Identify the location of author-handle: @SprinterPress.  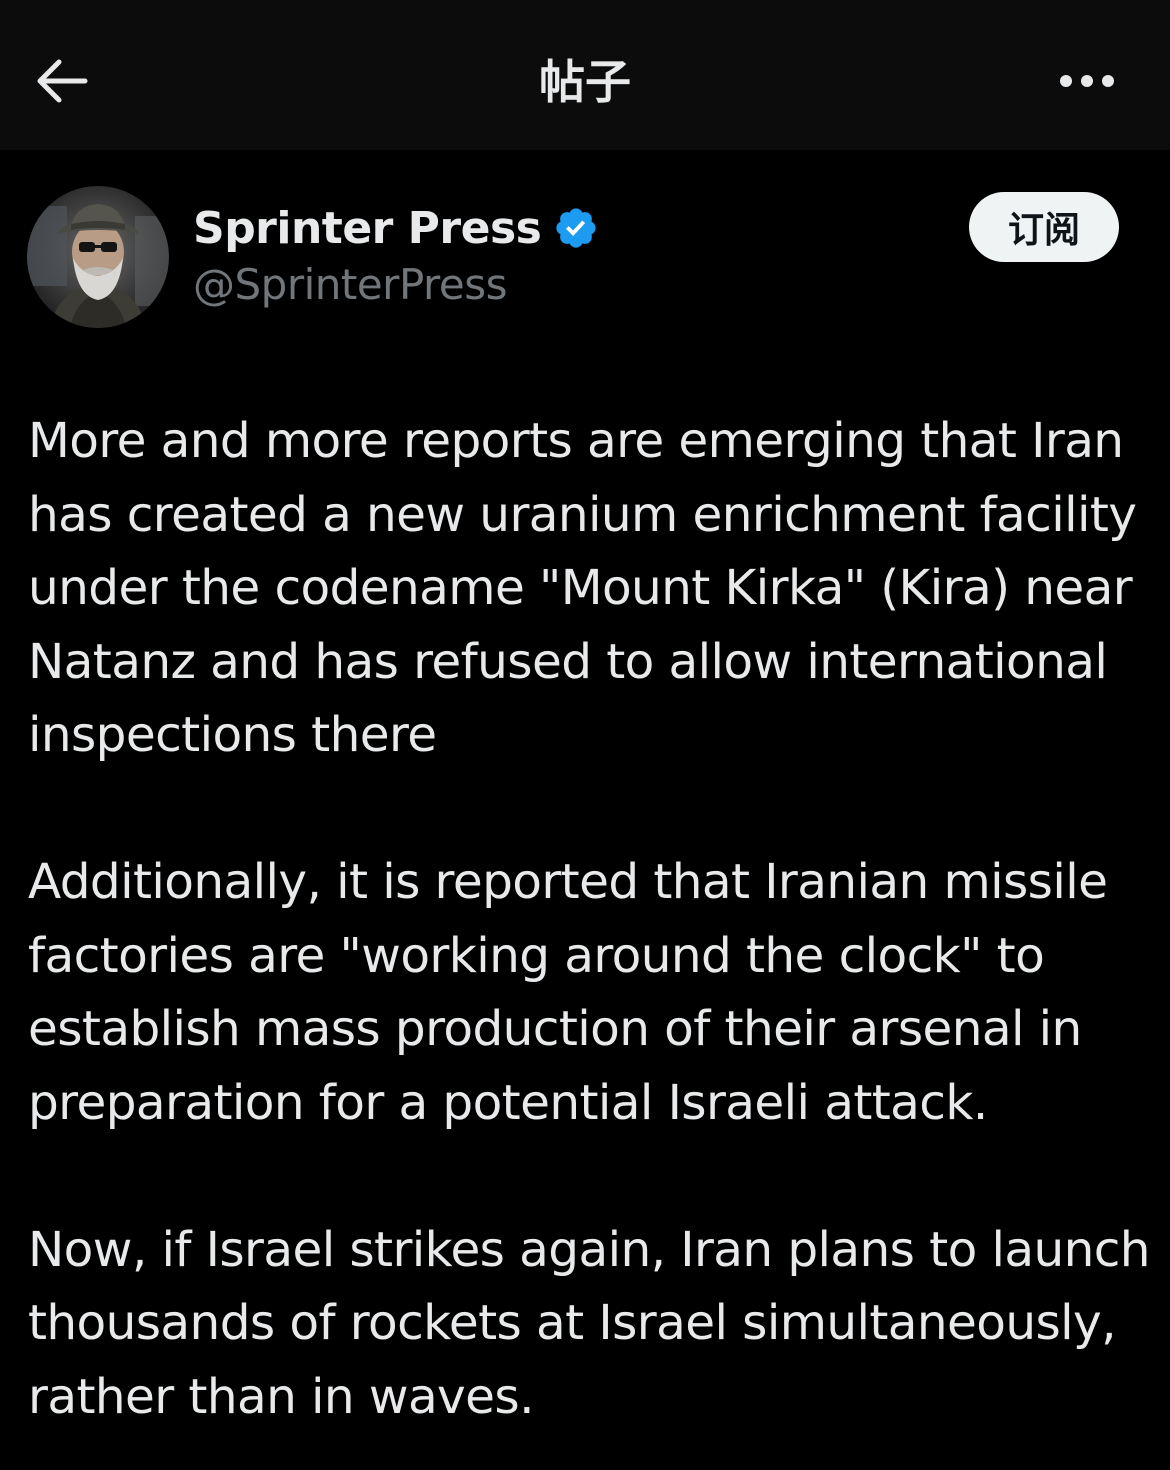
(396, 284).